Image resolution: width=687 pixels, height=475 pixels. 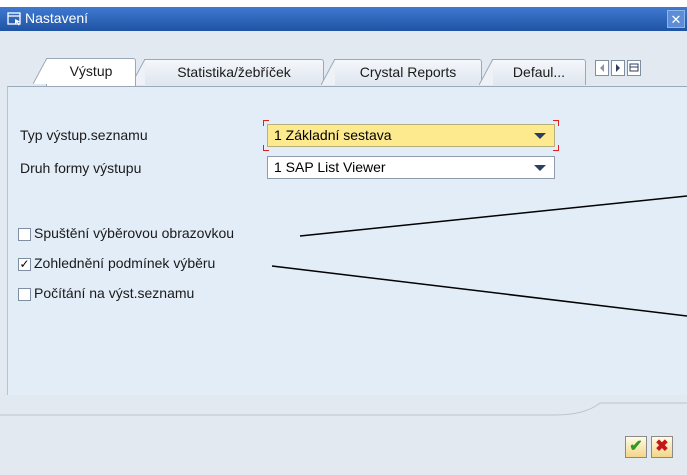 I want to click on output-list-type-label: Typ výstup.seznamu, so click(x=84, y=135).